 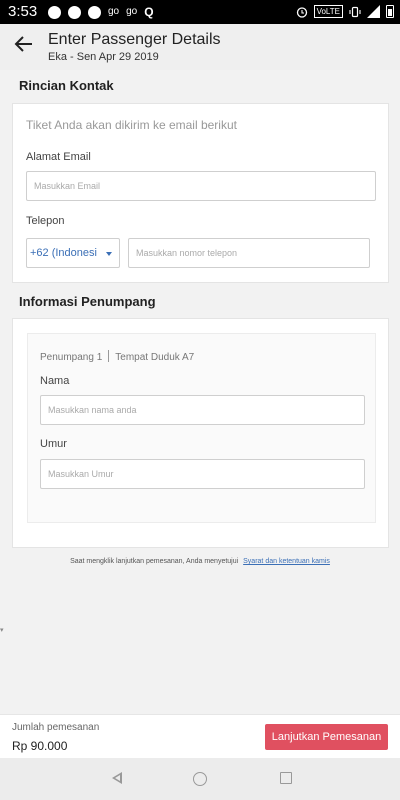 I want to click on passenger-seat-line: Penumpang 1 Tempat Duduk A7, so click(x=117, y=356).